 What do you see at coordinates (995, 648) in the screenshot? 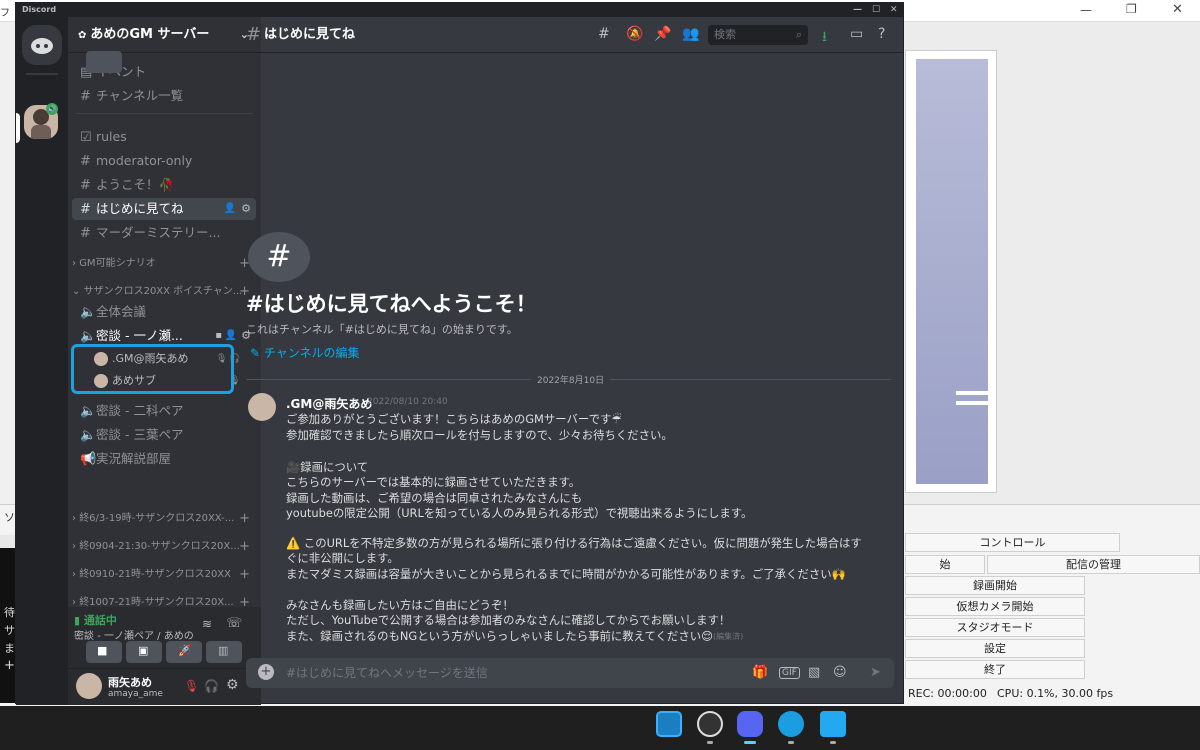
I see `settings-button: 設定` at bounding box center [995, 648].